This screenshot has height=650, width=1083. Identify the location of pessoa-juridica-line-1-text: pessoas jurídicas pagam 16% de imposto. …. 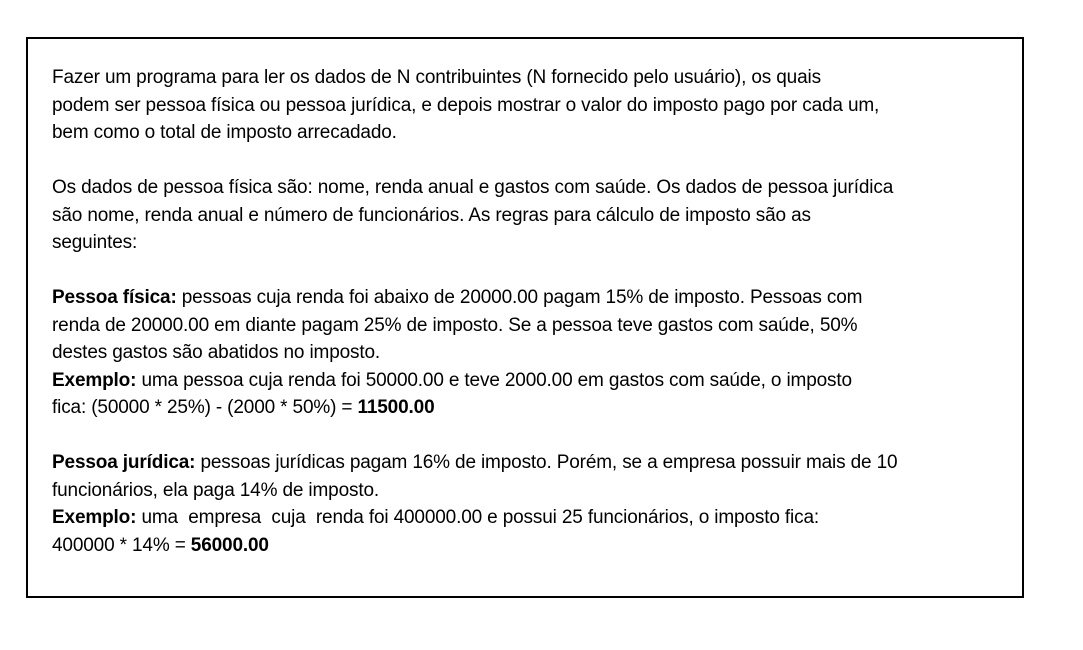
(546, 462).